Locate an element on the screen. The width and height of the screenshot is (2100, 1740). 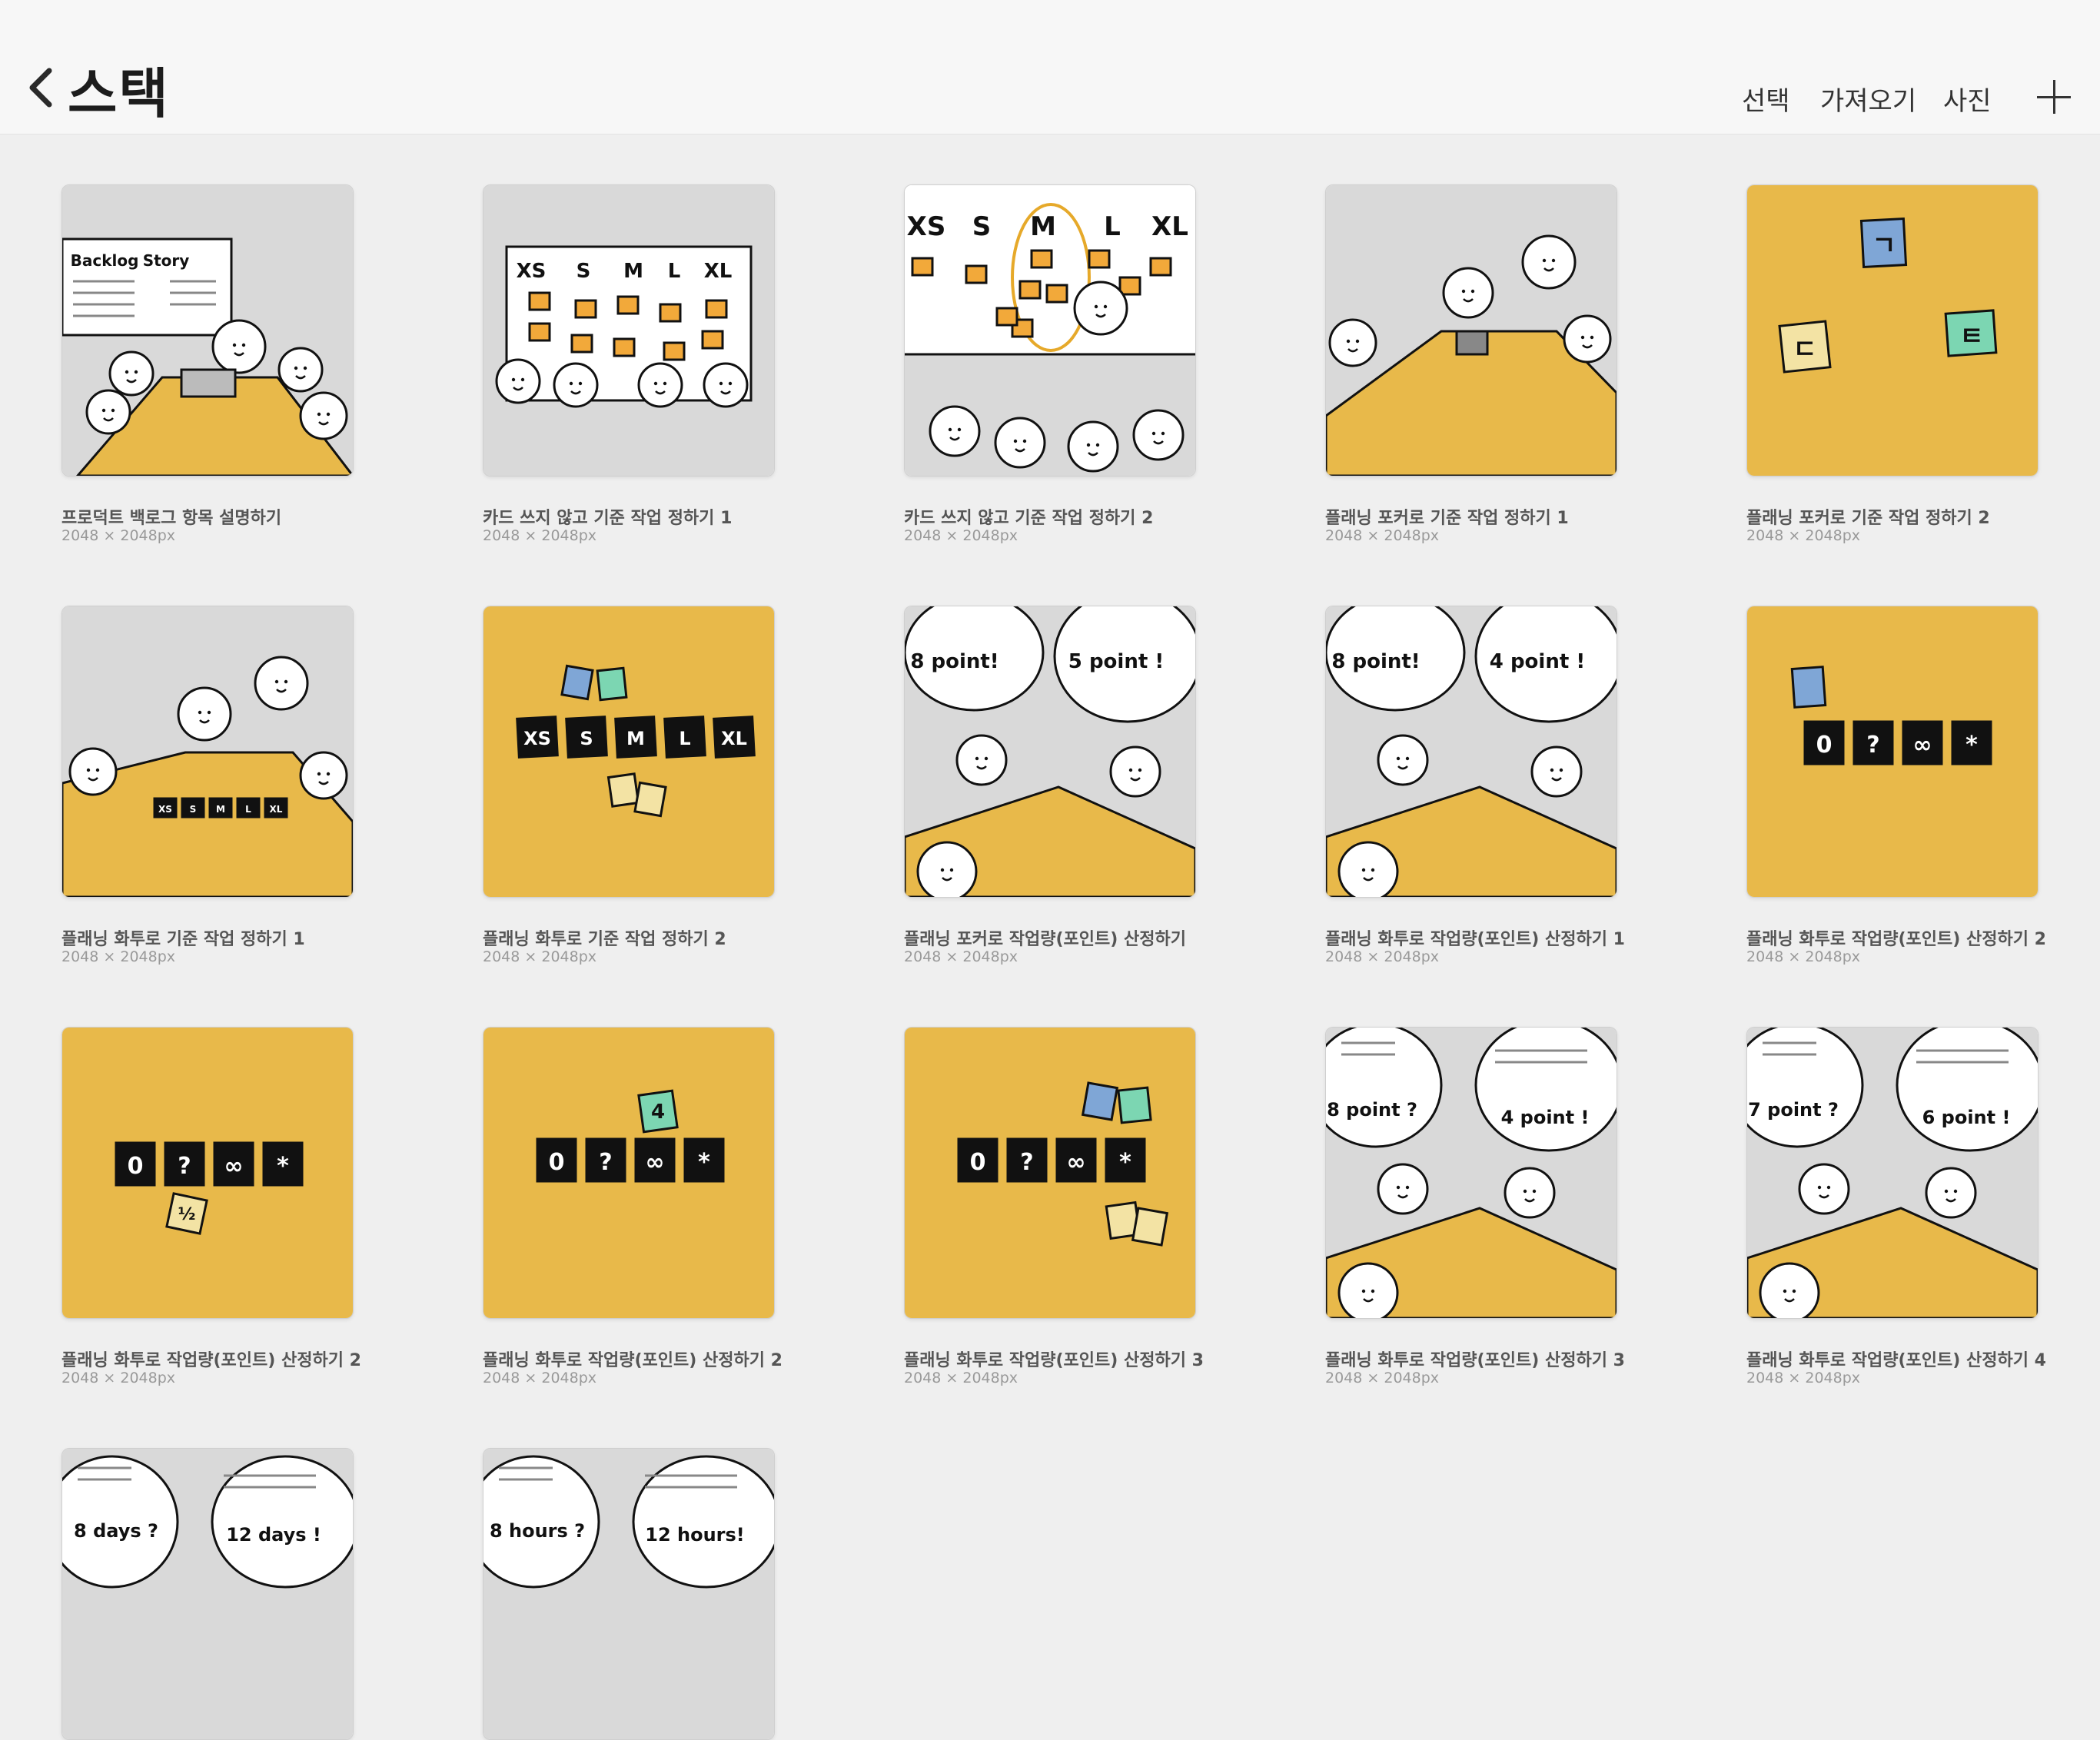
artwork-thumbnail: 8 point! 5 point ! is located at coordinates (1050, 752).